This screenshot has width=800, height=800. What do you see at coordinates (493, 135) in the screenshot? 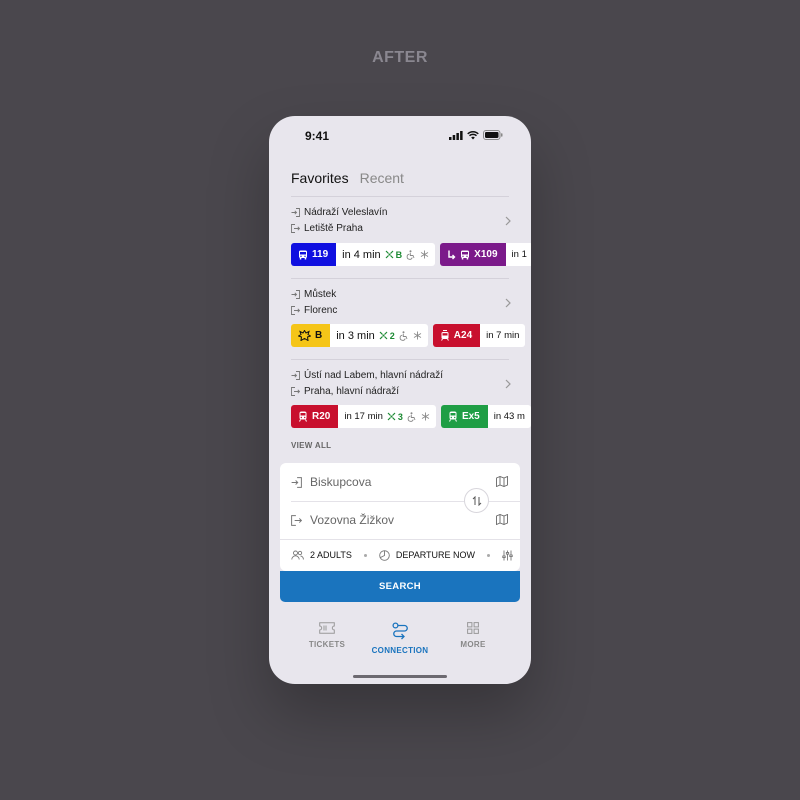
I see `battery-icon` at bounding box center [493, 135].